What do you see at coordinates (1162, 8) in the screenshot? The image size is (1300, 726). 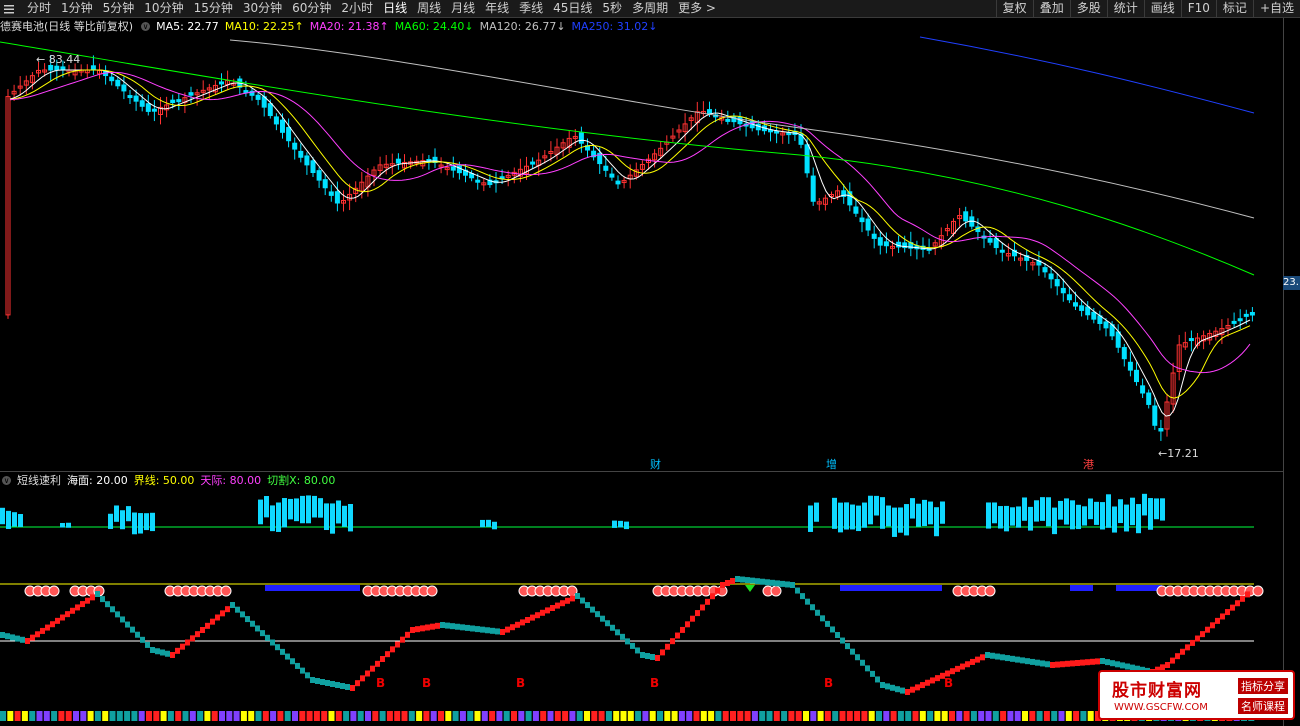 I see `toolbar-button: 画线` at bounding box center [1162, 8].